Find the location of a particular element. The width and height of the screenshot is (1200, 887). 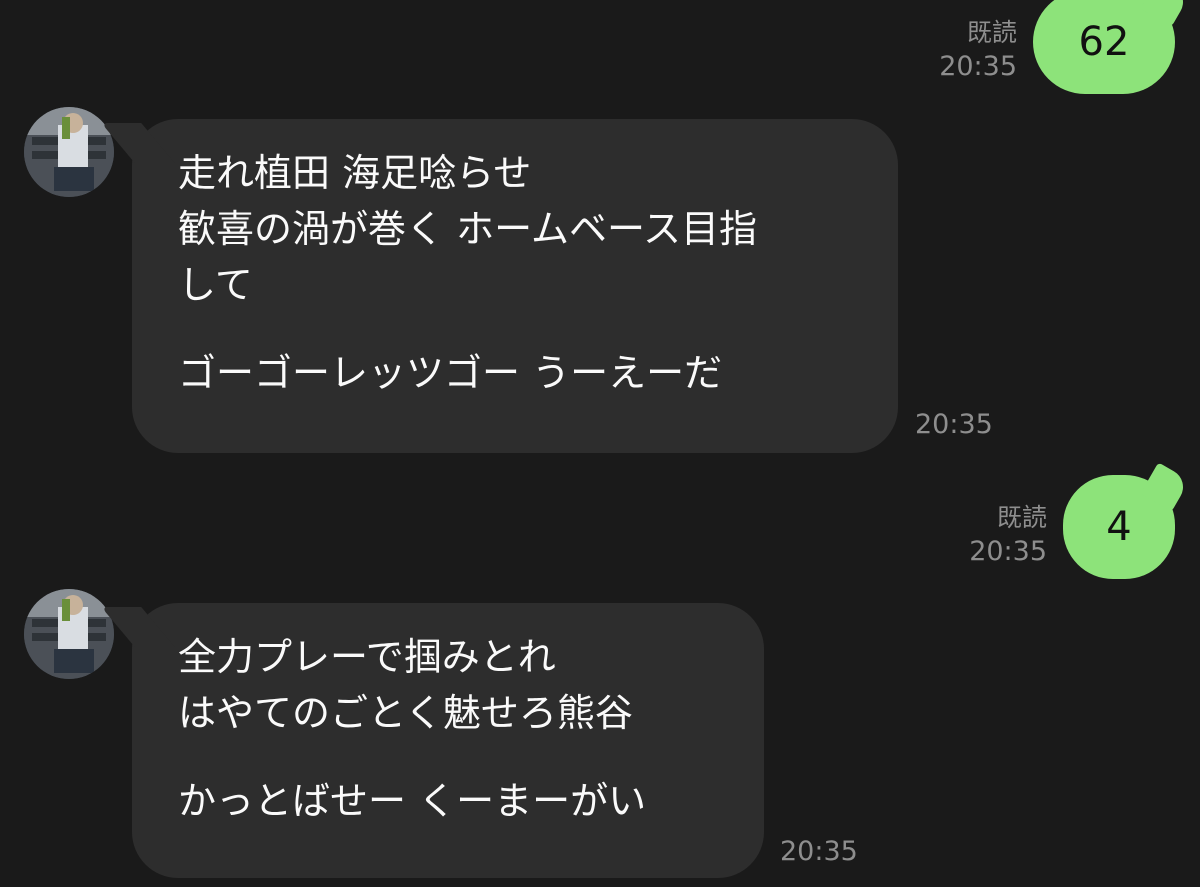

message-line: 全力プレーで掴みとれ is located at coordinates (367, 657).